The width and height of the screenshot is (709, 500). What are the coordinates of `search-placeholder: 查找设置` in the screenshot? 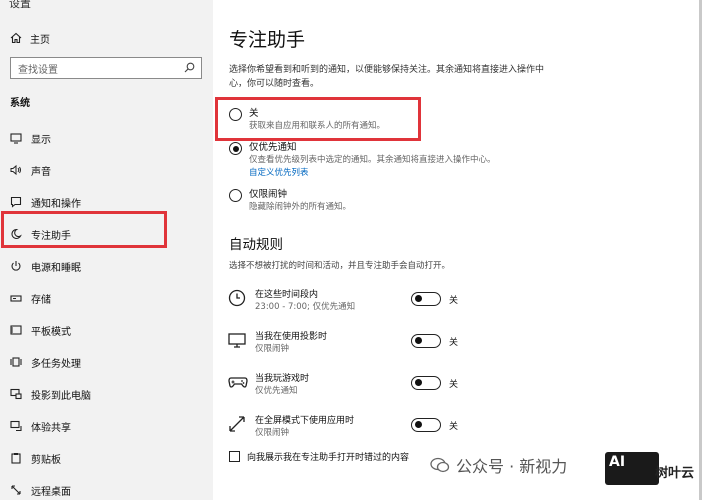 It's located at (38, 70).